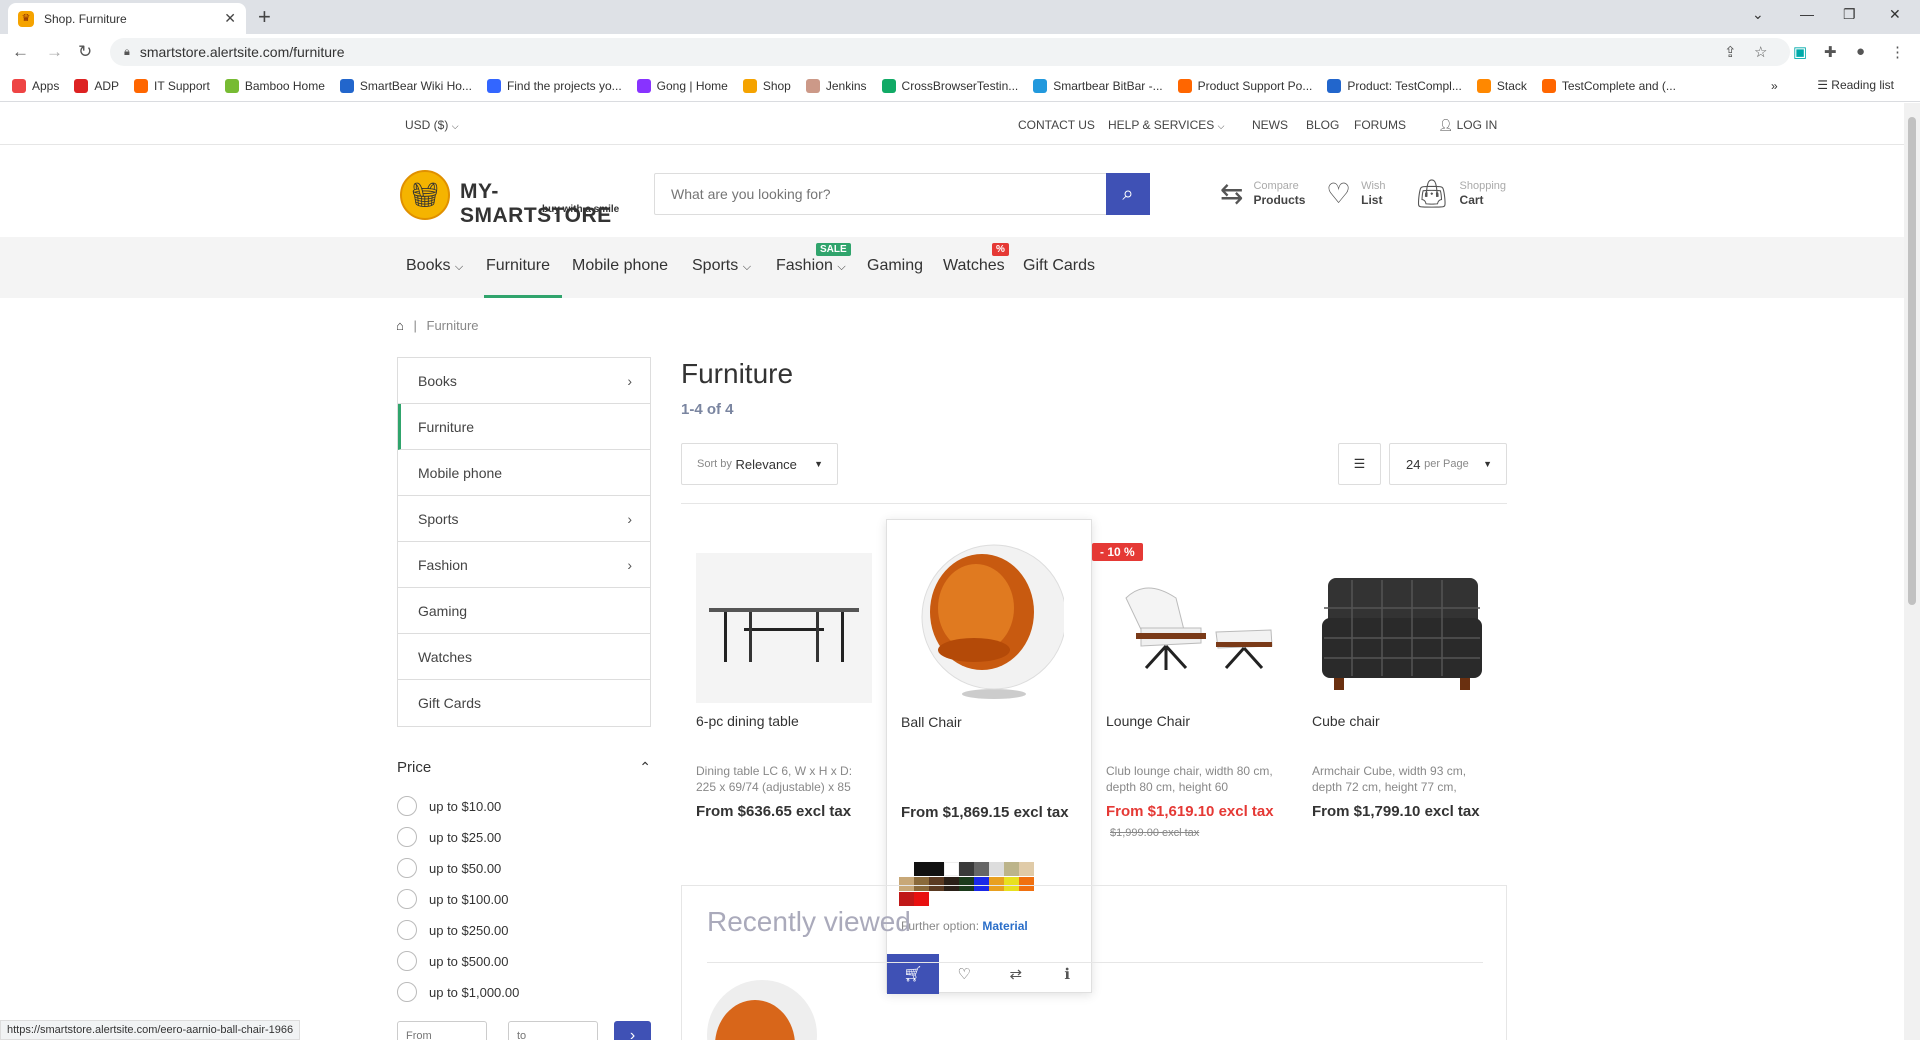 This screenshot has width=1920, height=1040. I want to click on price-option: up to $1,000.00, so click(458, 992).